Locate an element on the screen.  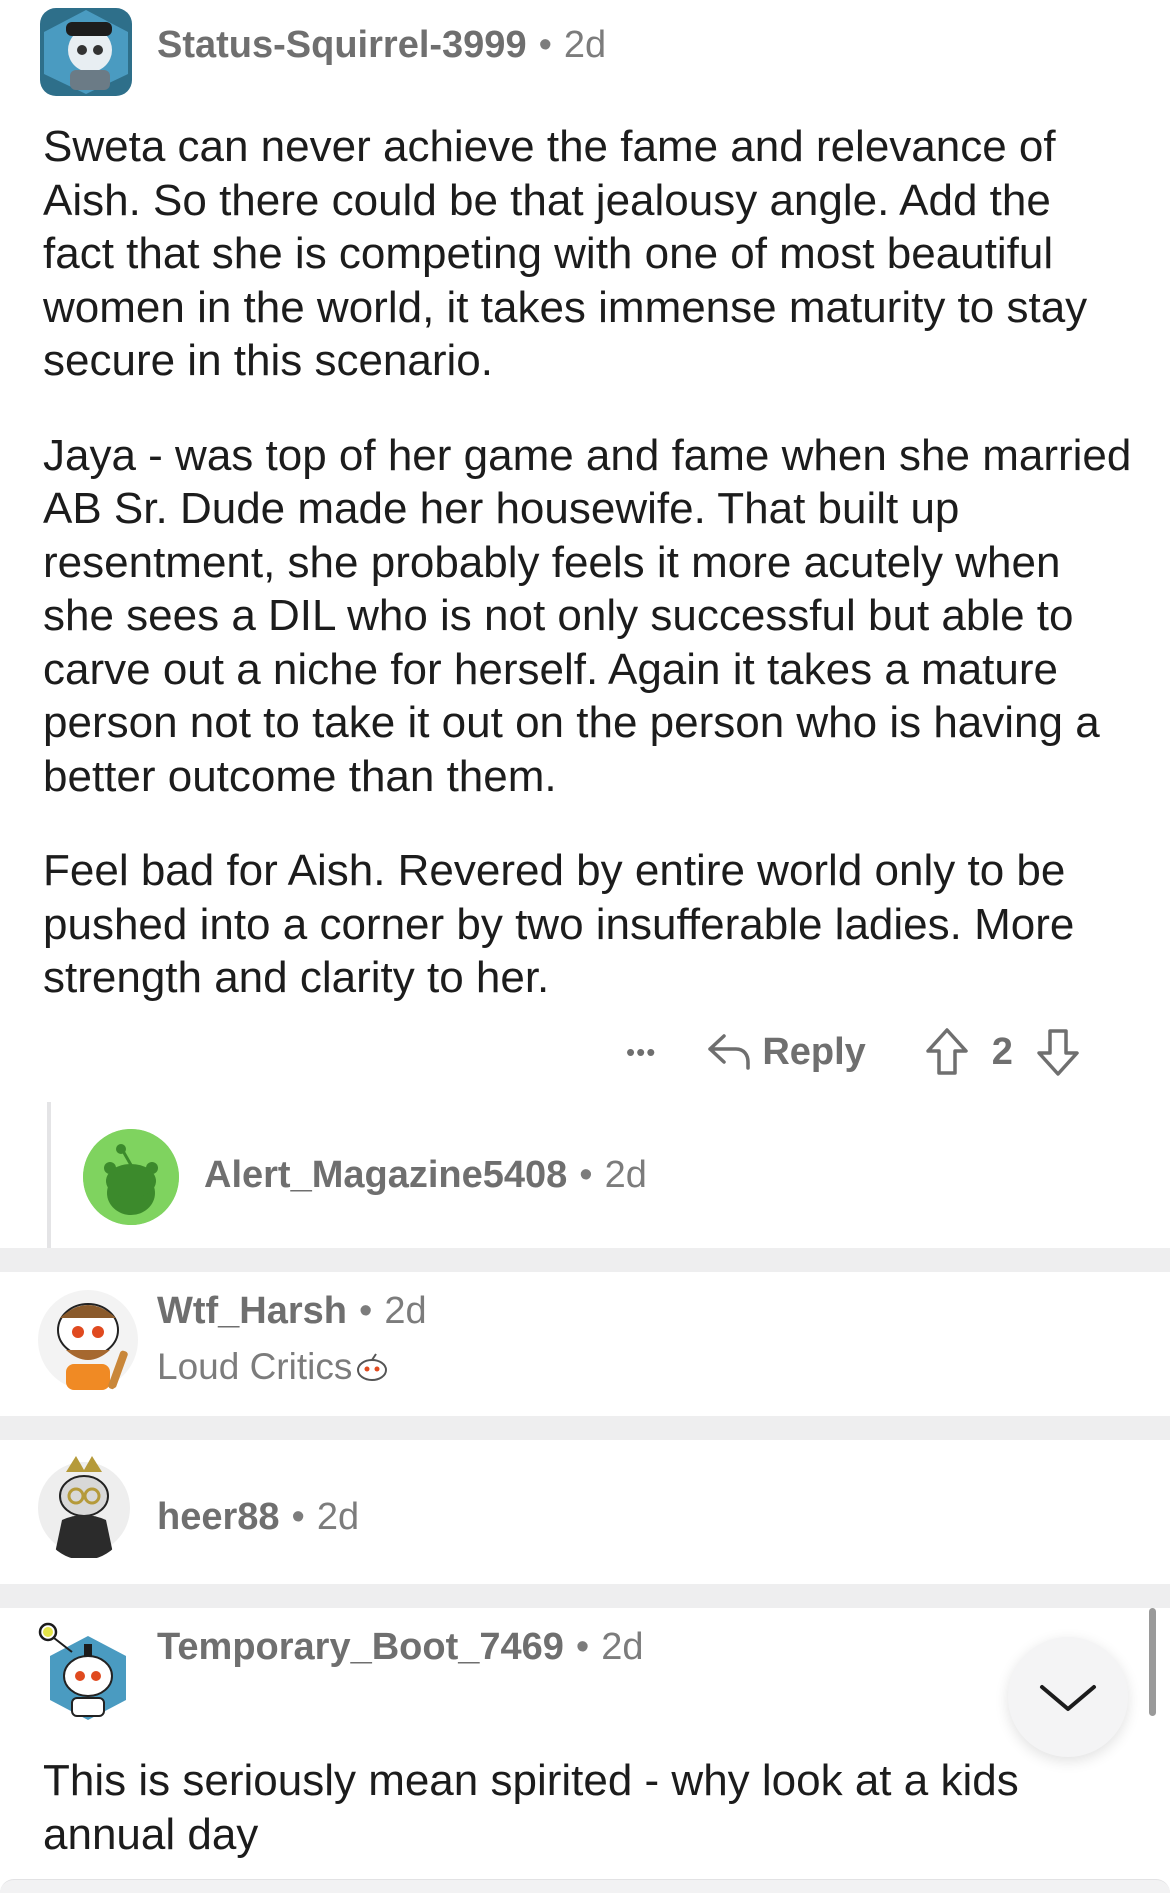
upvote-button is located at coordinates (947, 1052).